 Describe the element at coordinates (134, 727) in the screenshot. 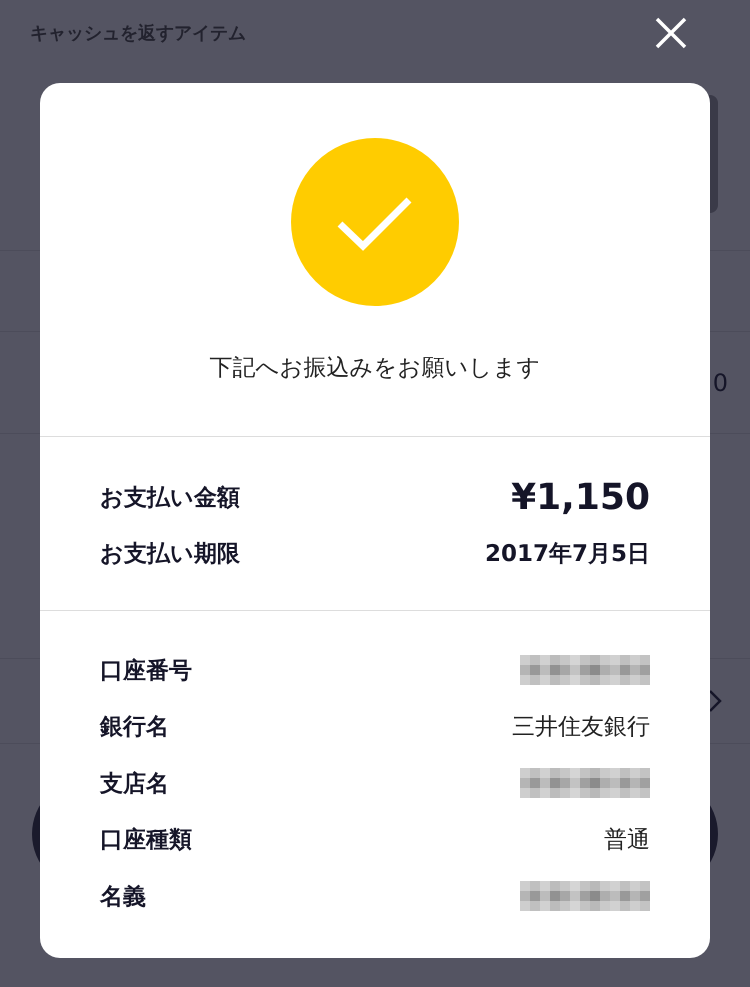

I see `field-label: 銀行名` at that location.